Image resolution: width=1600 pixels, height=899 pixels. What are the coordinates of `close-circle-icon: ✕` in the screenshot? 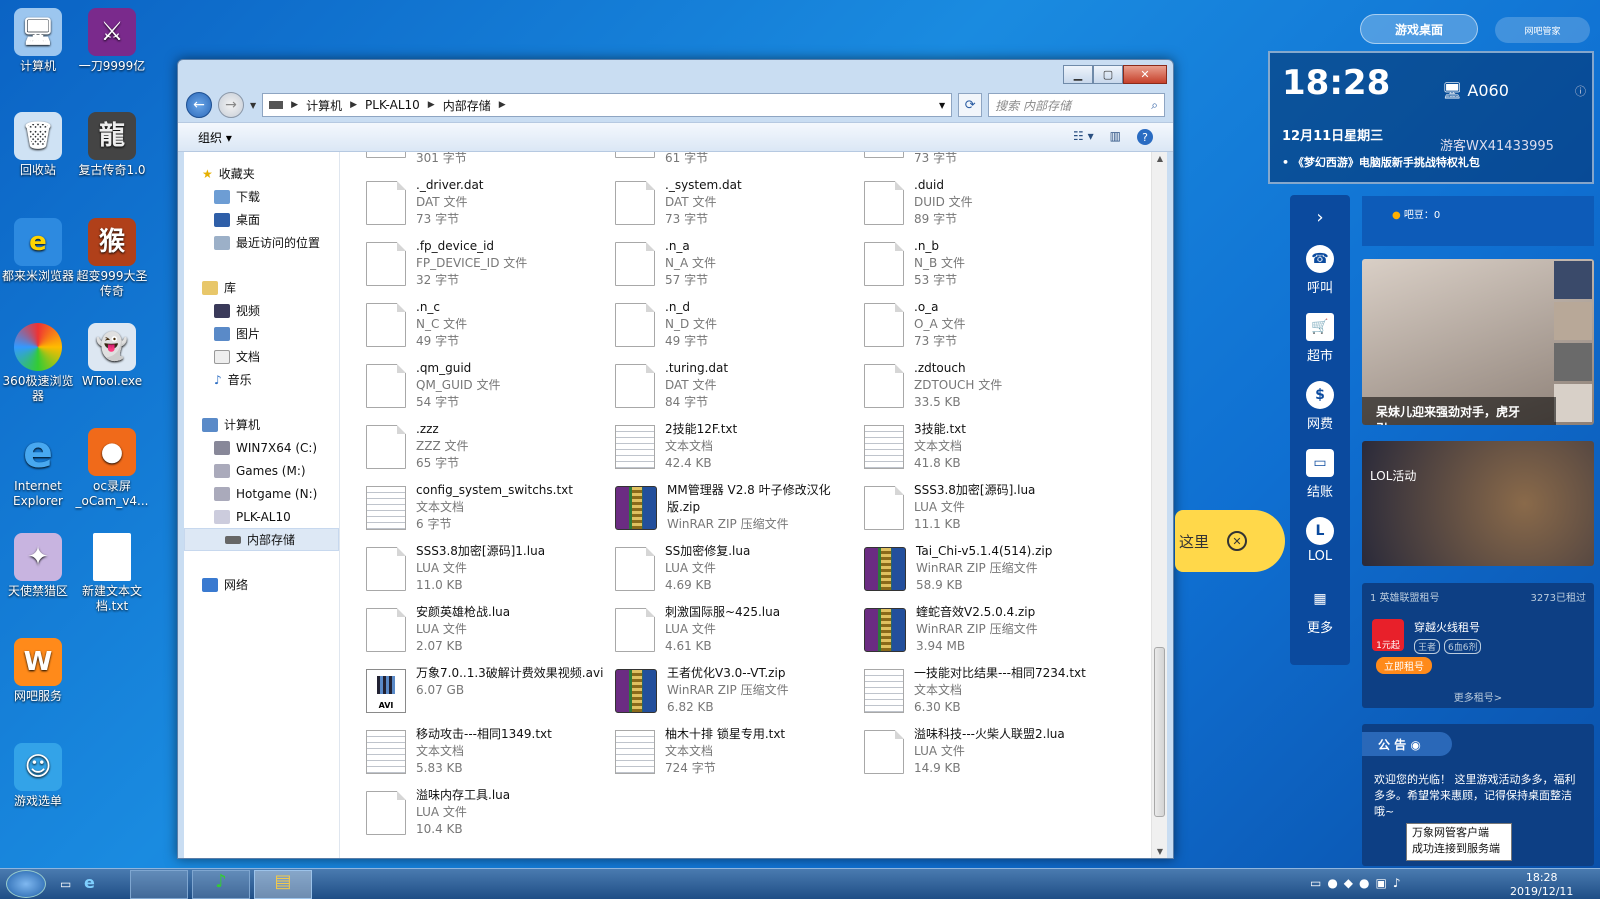 It's located at (1237, 541).